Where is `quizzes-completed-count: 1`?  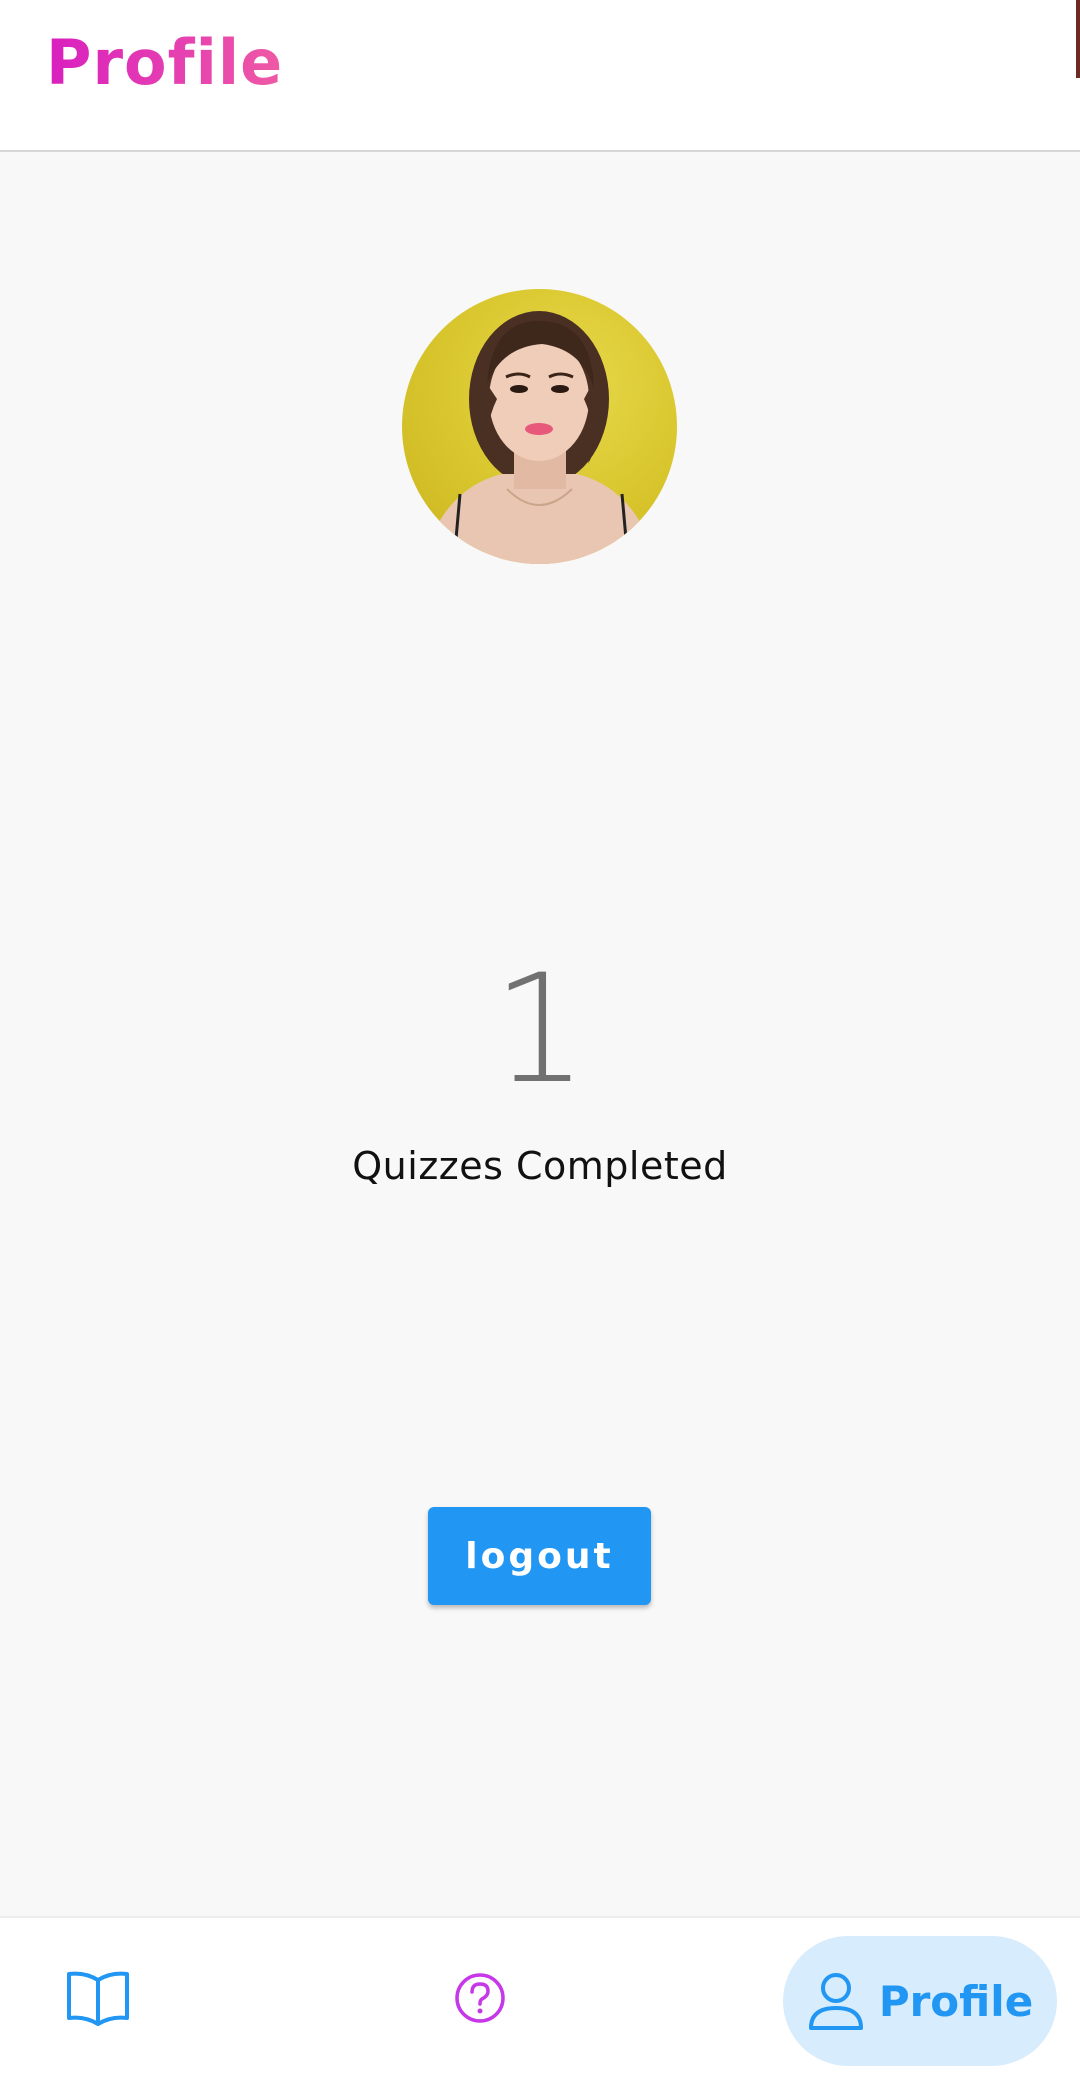 quizzes-completed-count: 1 is located at coordinates (540, 1030).